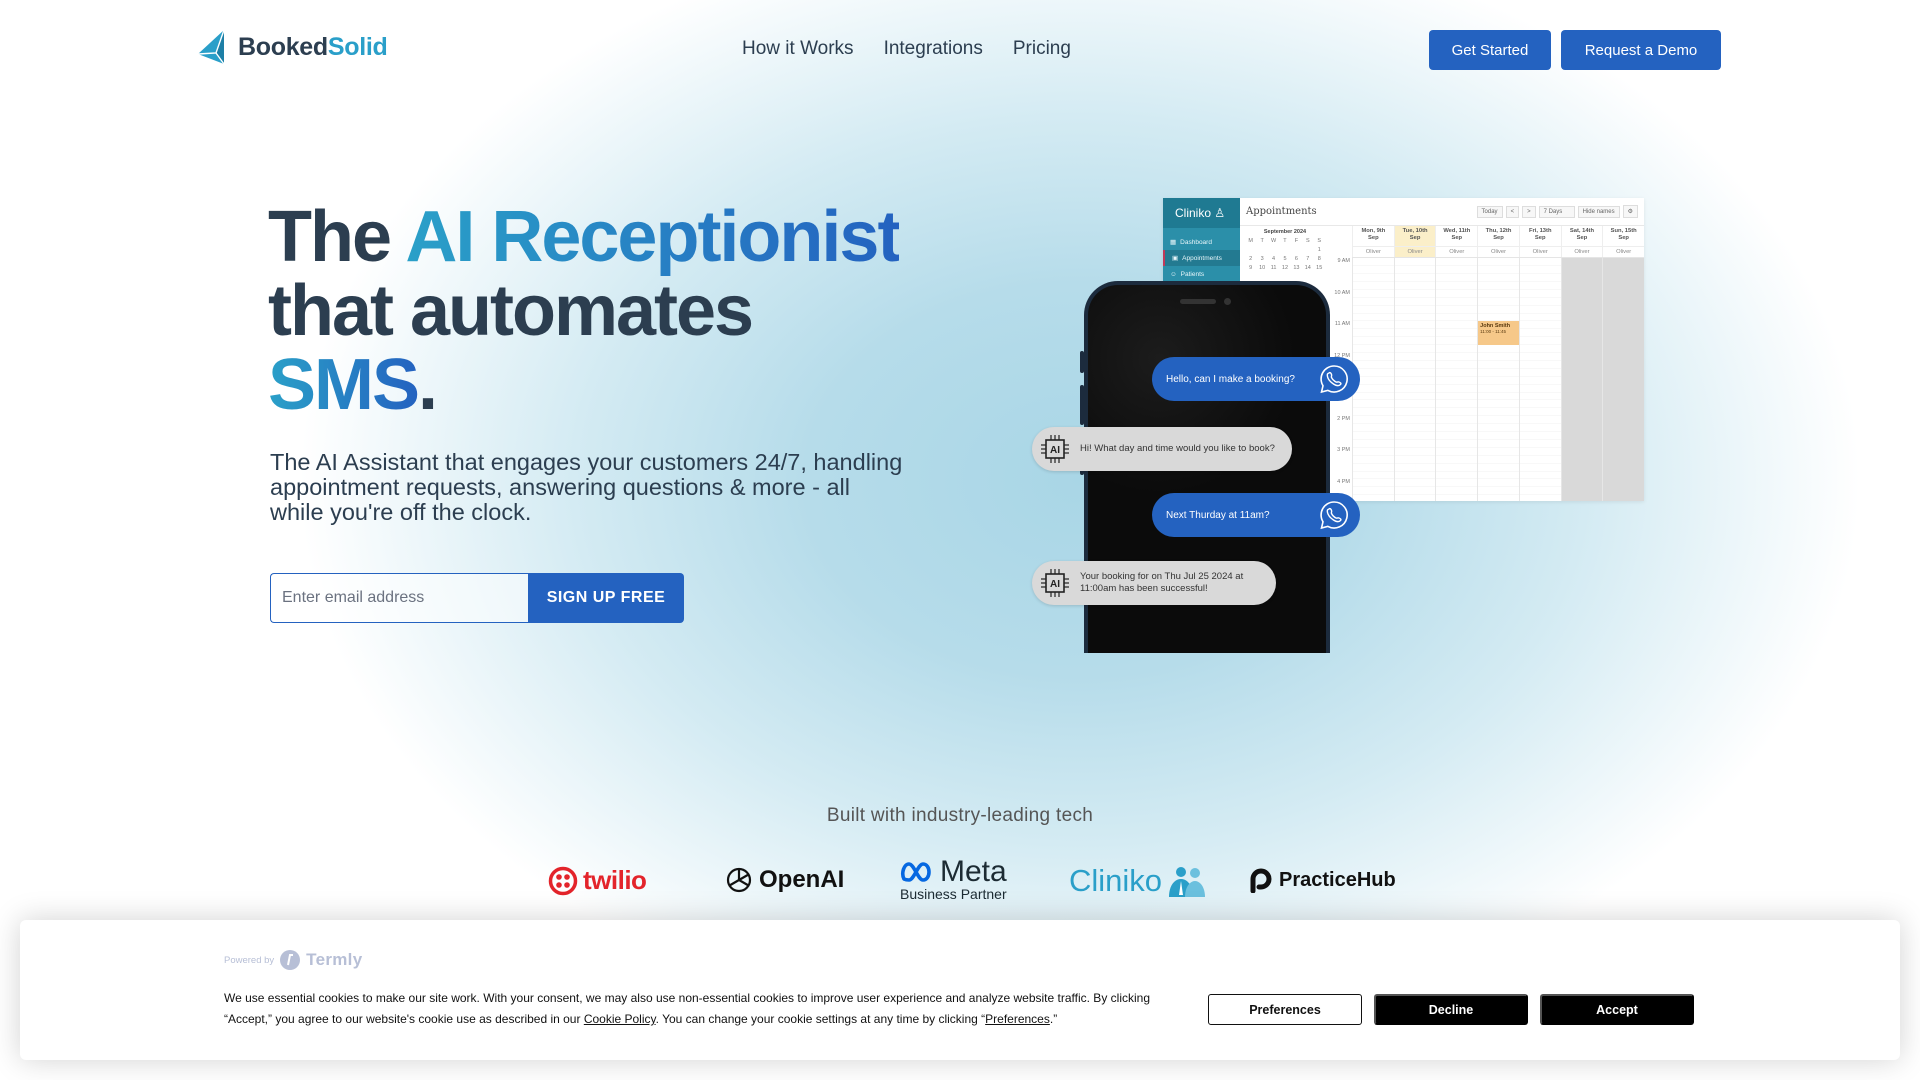  I want to click on paper-plane-logo-icon, so click(211, 47).